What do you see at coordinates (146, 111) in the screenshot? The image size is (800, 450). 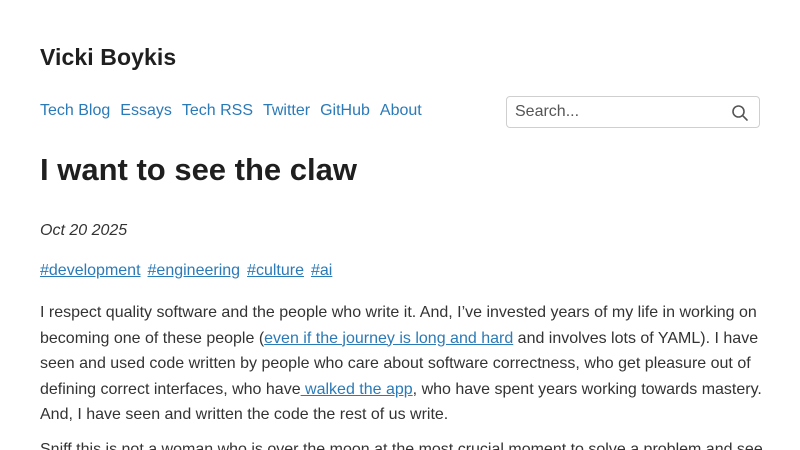 I see `nav-link-essays: Essays` at bounding box center [146, 111].